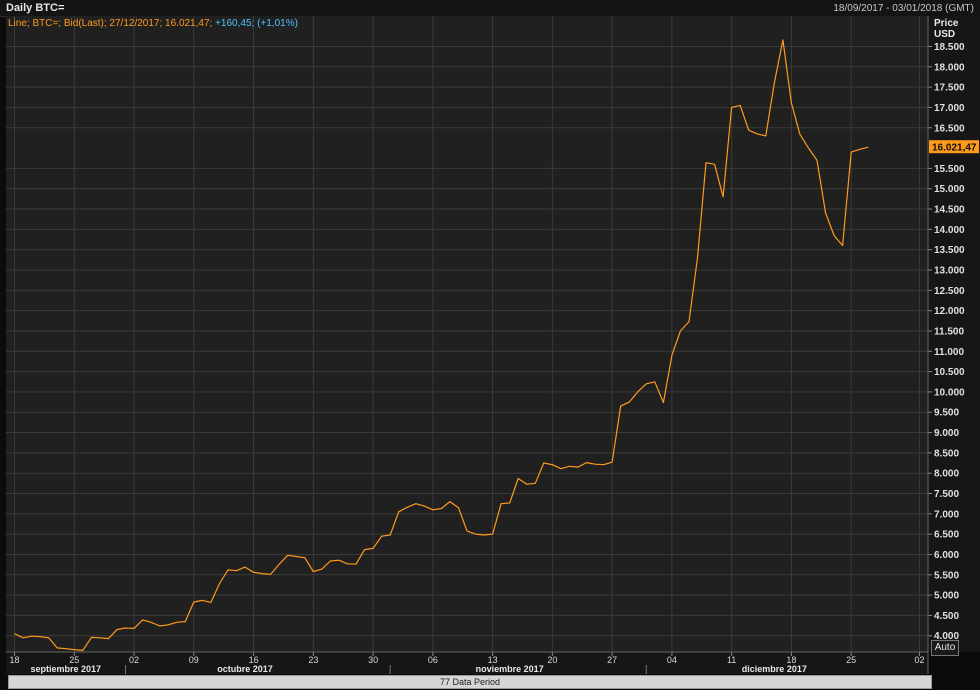  Describe the element at coordinates (946, 575) in the screenshot. I see `y-tick-label: 5.500` at that location.